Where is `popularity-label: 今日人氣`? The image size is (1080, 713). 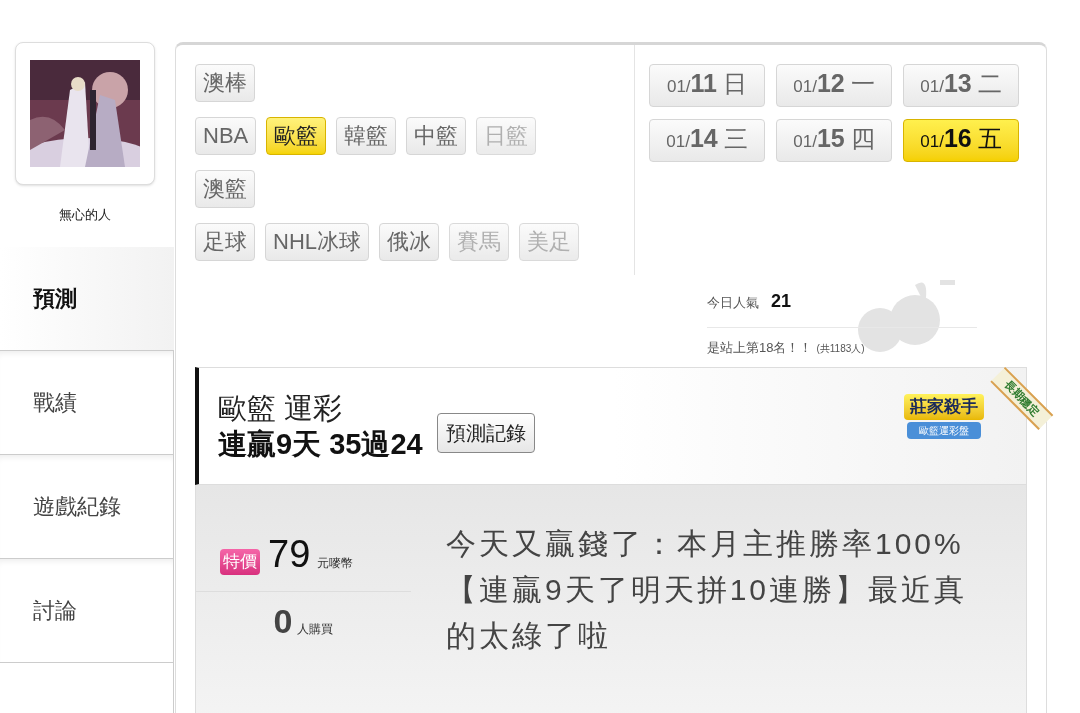
popularity-label: 今日人氣 is located at coordinates (733, 303).